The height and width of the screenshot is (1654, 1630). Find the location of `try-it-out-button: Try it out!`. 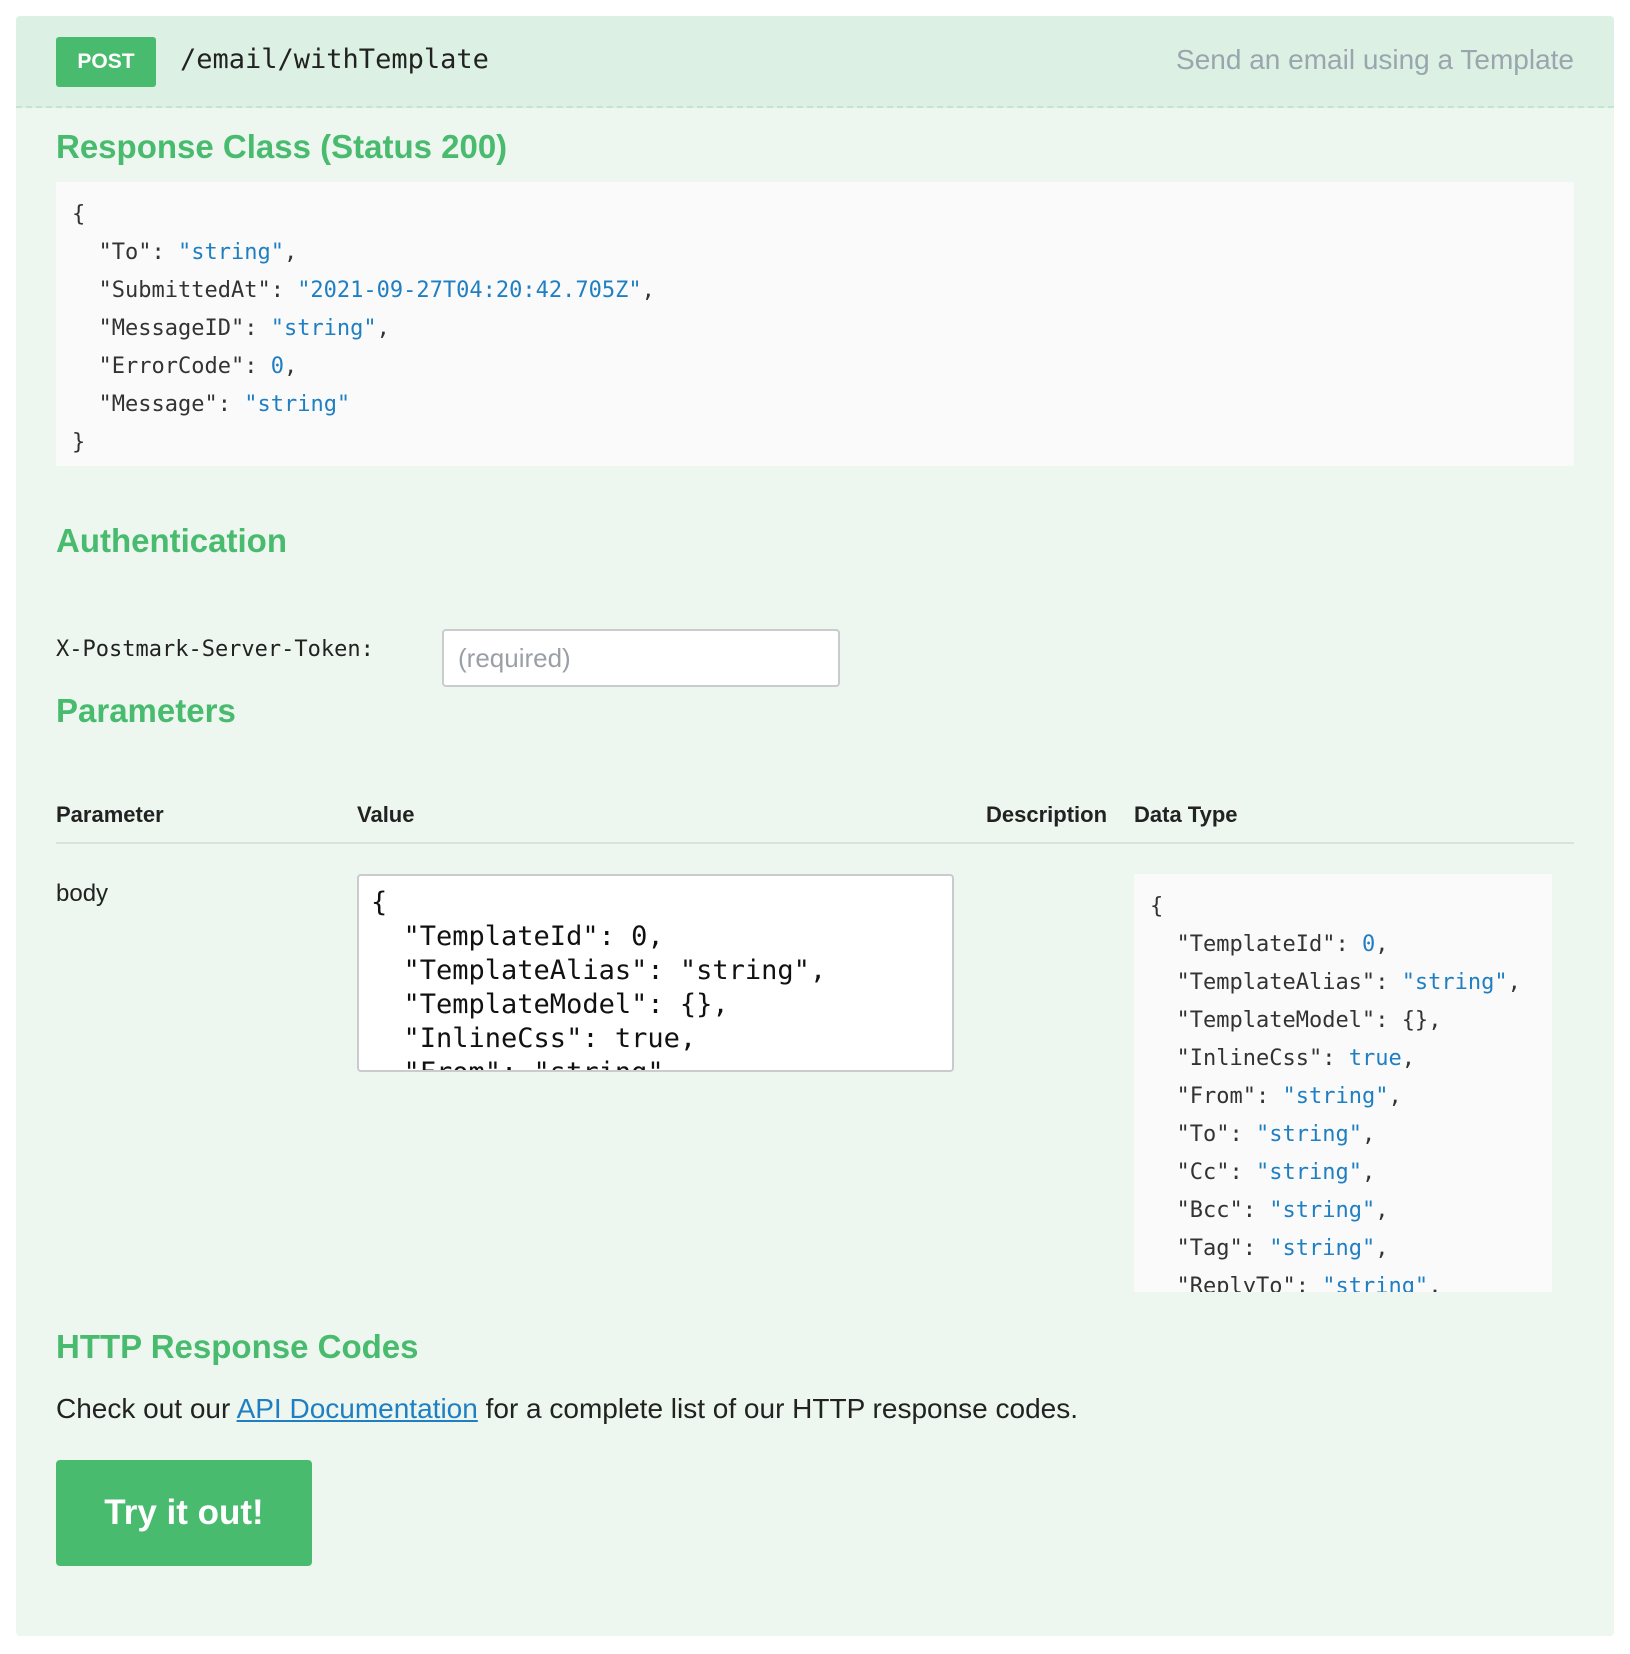

try-it-out-button: Try it out! is located at coordinates (184, 1513).